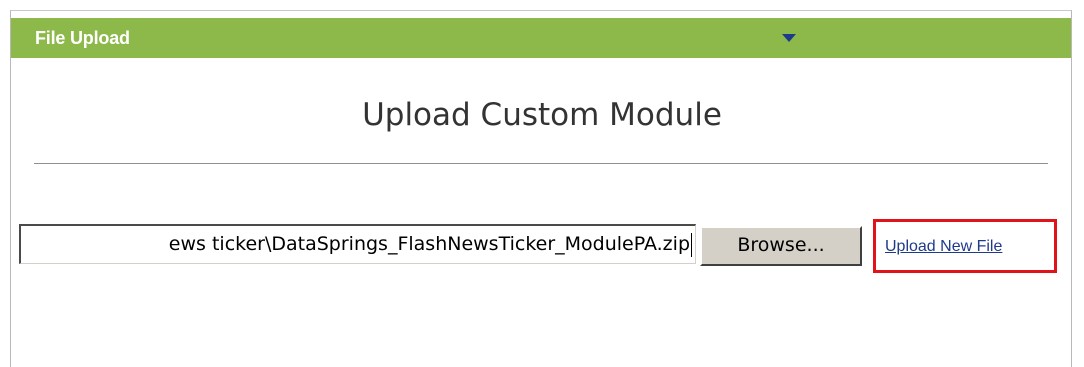  I want to click on title-divider, so click(541, 163).